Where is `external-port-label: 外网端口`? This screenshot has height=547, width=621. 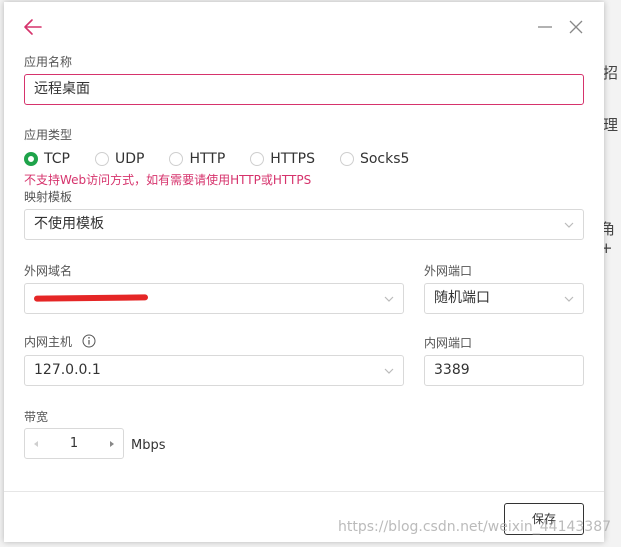 external-port-label: 外网端口 is located at coordinates (448, 271).